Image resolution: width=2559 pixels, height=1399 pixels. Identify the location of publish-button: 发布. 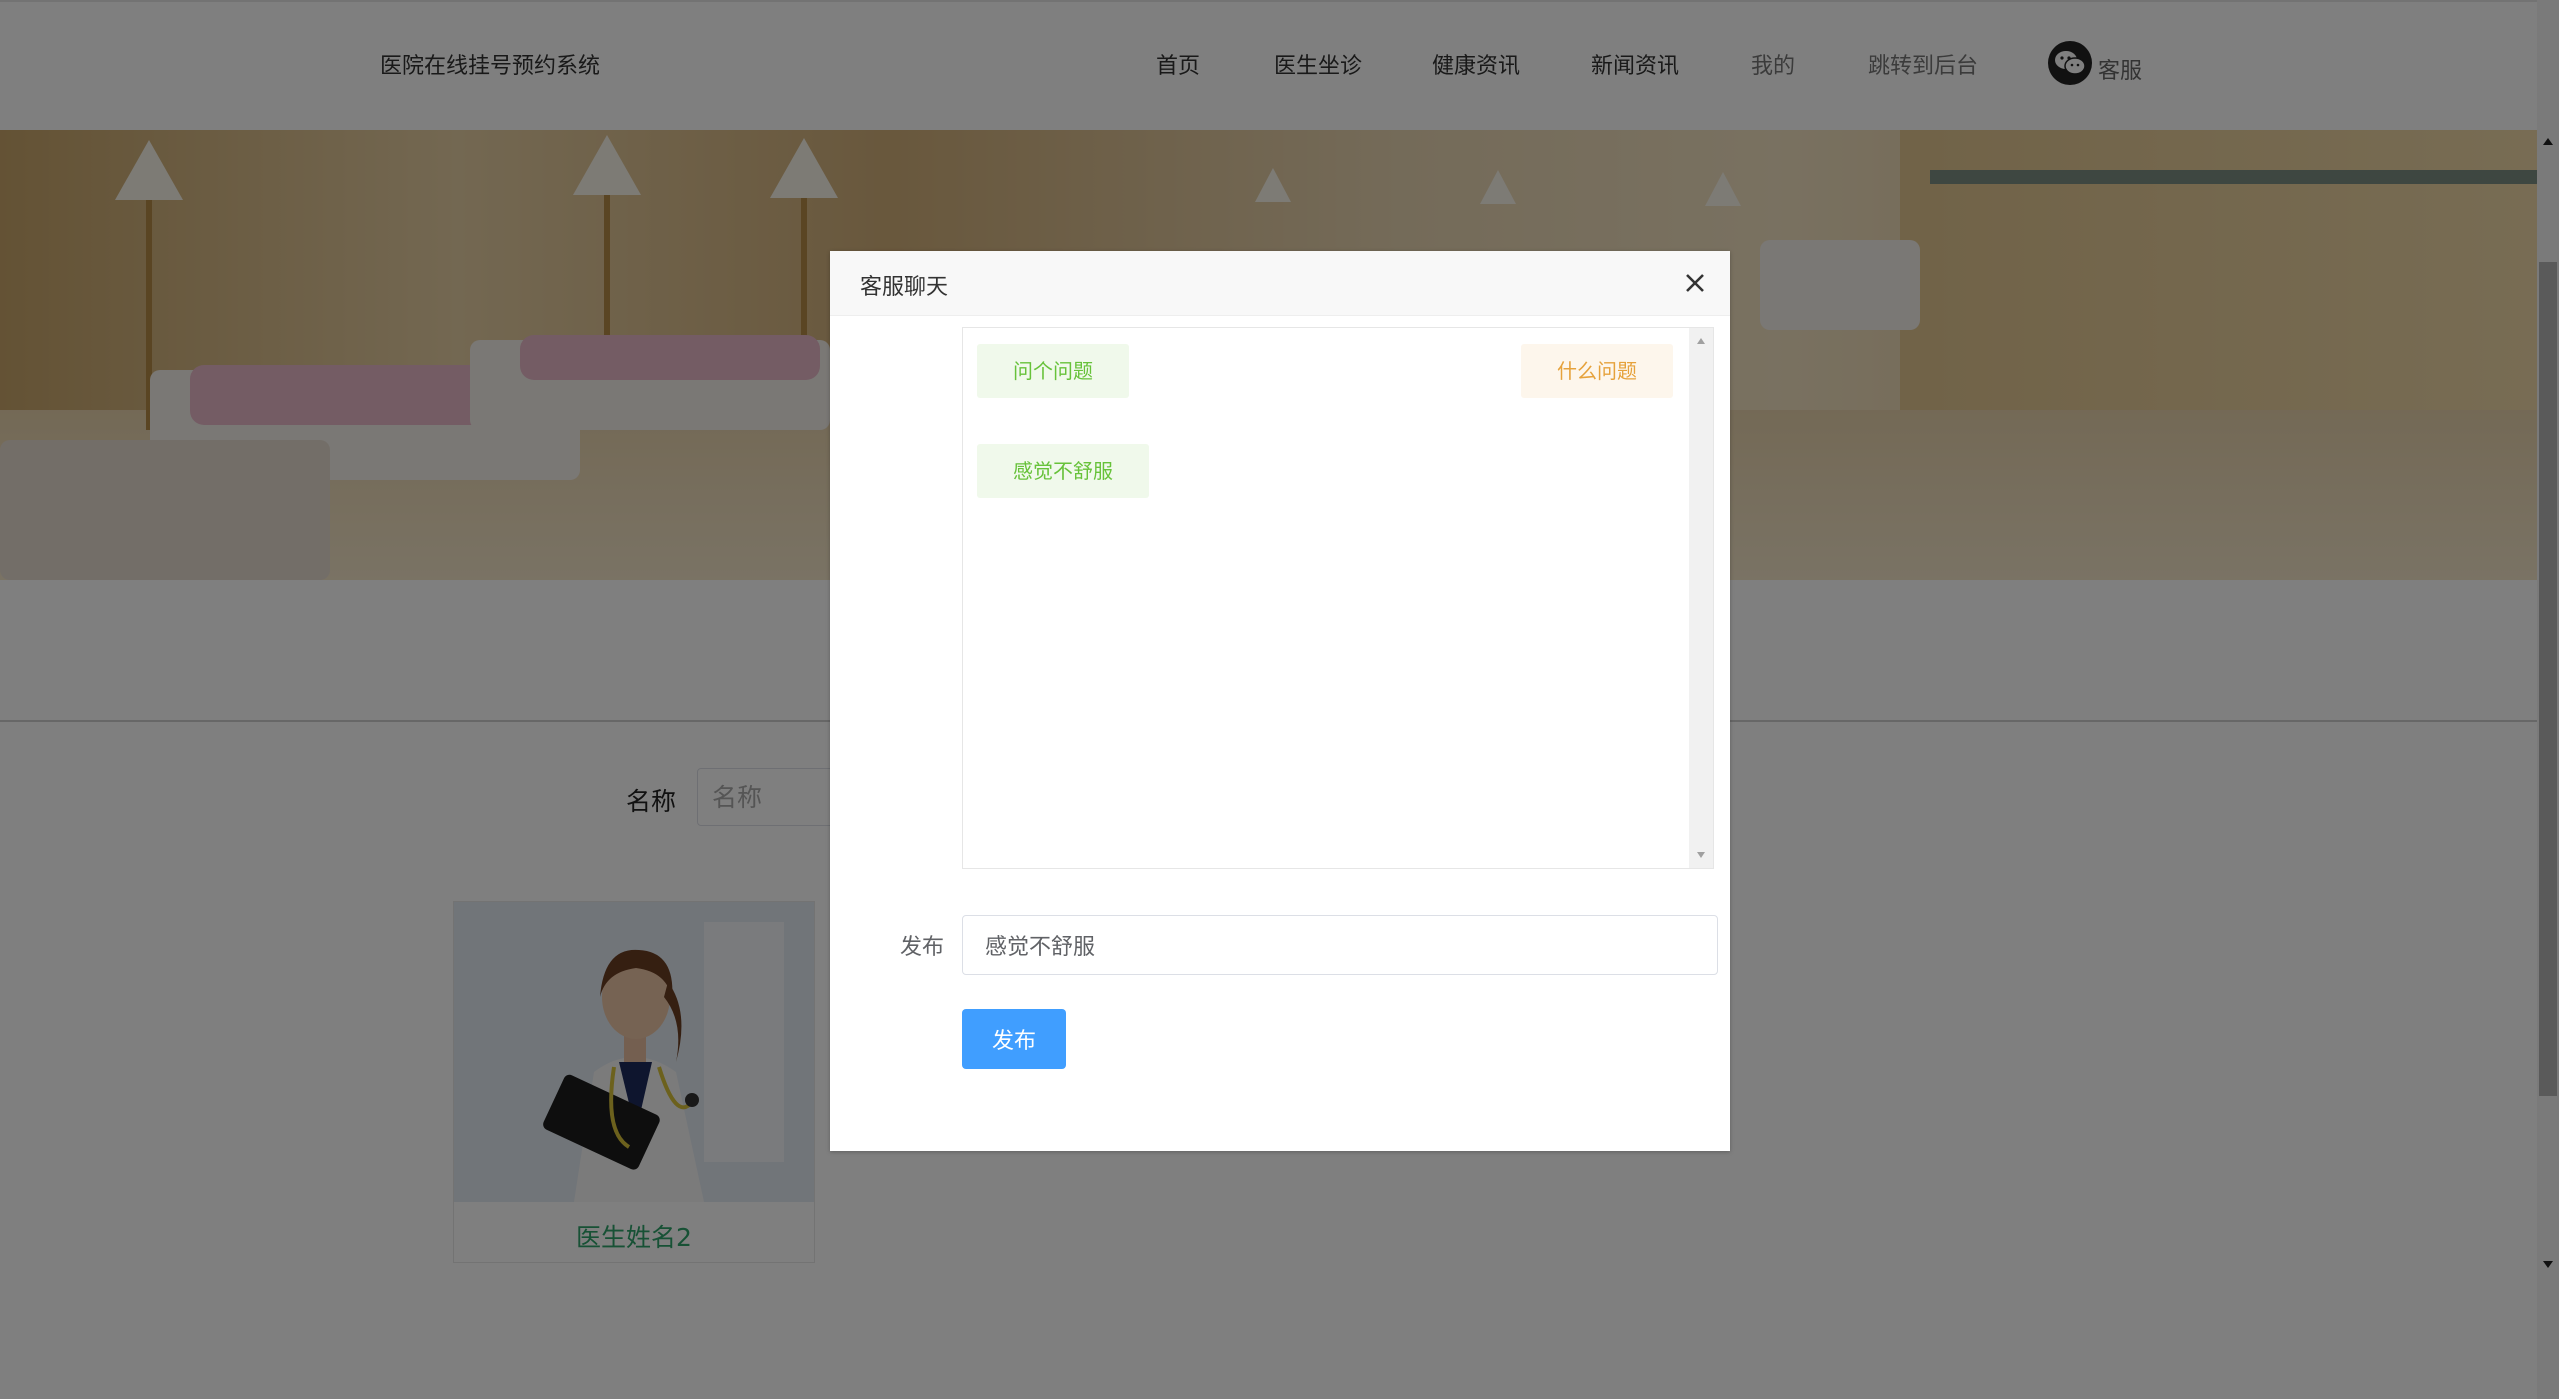
(1014, 1039).